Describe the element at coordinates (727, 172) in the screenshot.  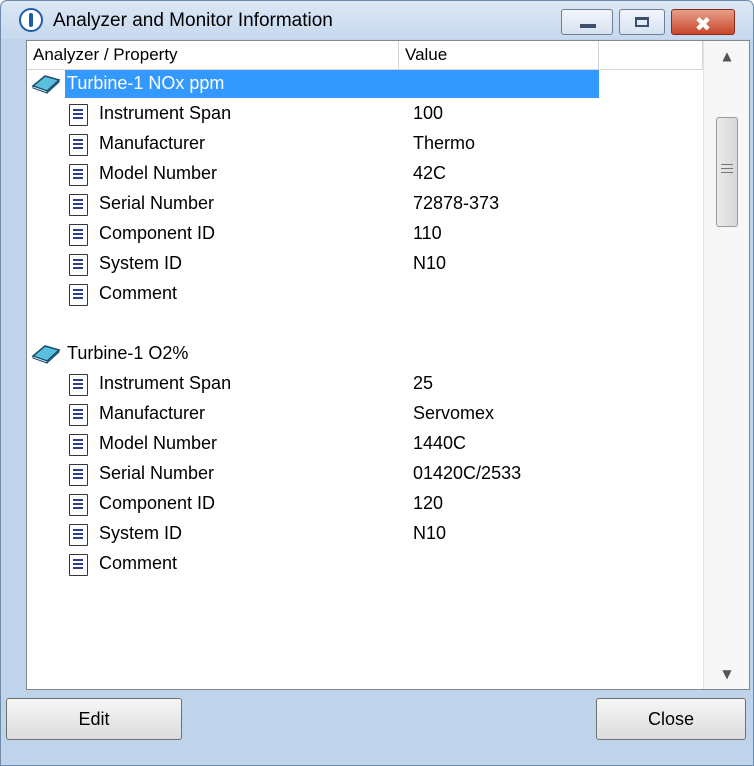
I see `scroll-thumb` at that location.